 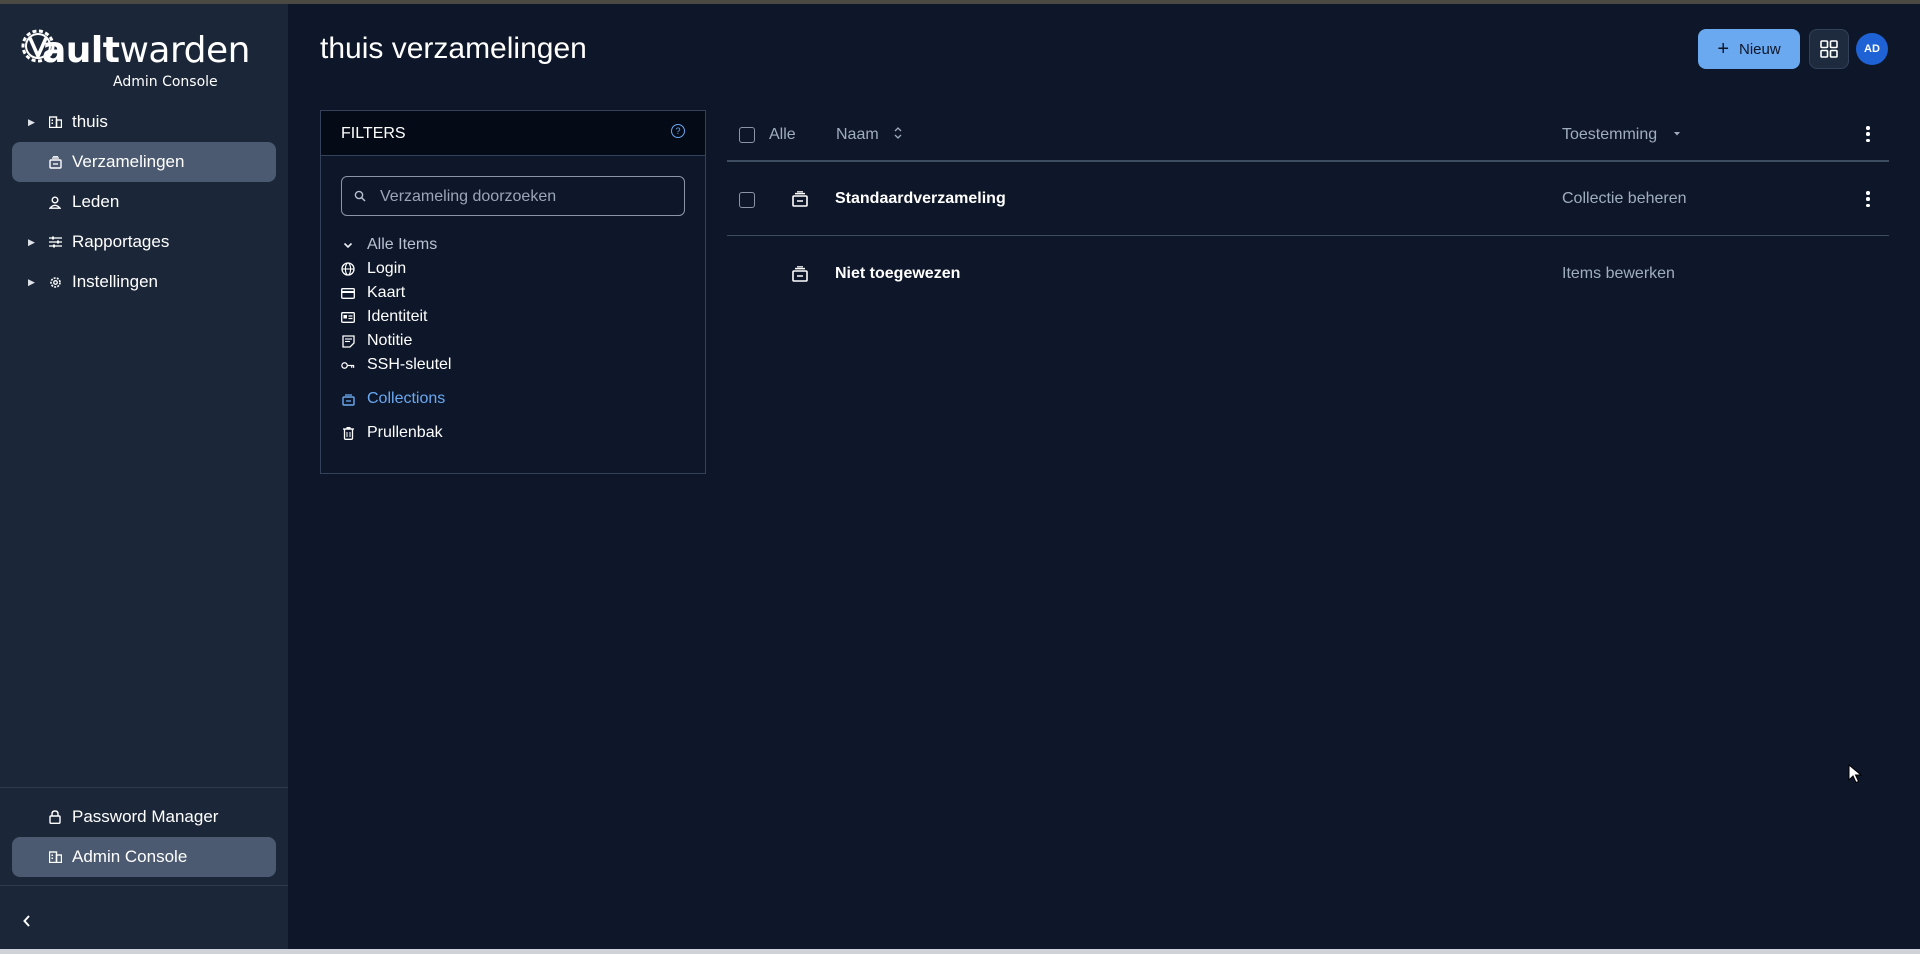 I want to click on header-options-menu-button, so click(x=1868, y=134).